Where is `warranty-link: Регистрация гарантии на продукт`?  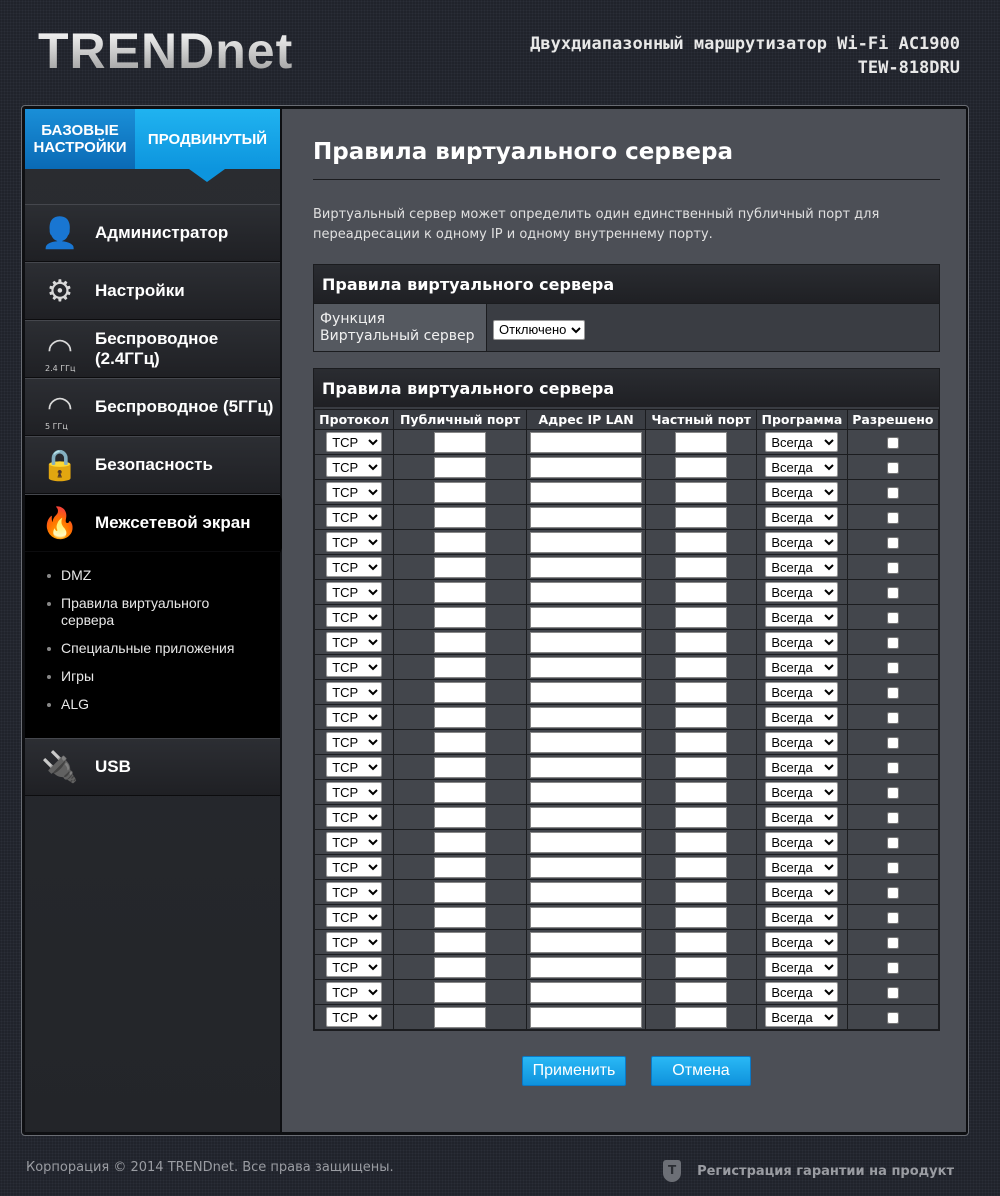
warranty-link: Регистрация гарантии на продукт is located at coordinates (825, 1171).